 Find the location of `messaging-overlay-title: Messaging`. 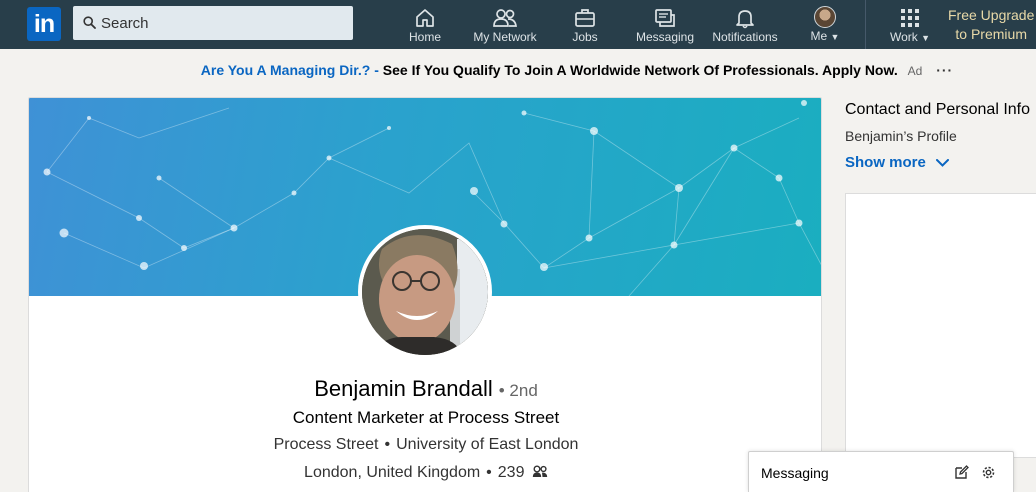

messaging-overlay-title: Messaging is located at coordinates (795, 473).